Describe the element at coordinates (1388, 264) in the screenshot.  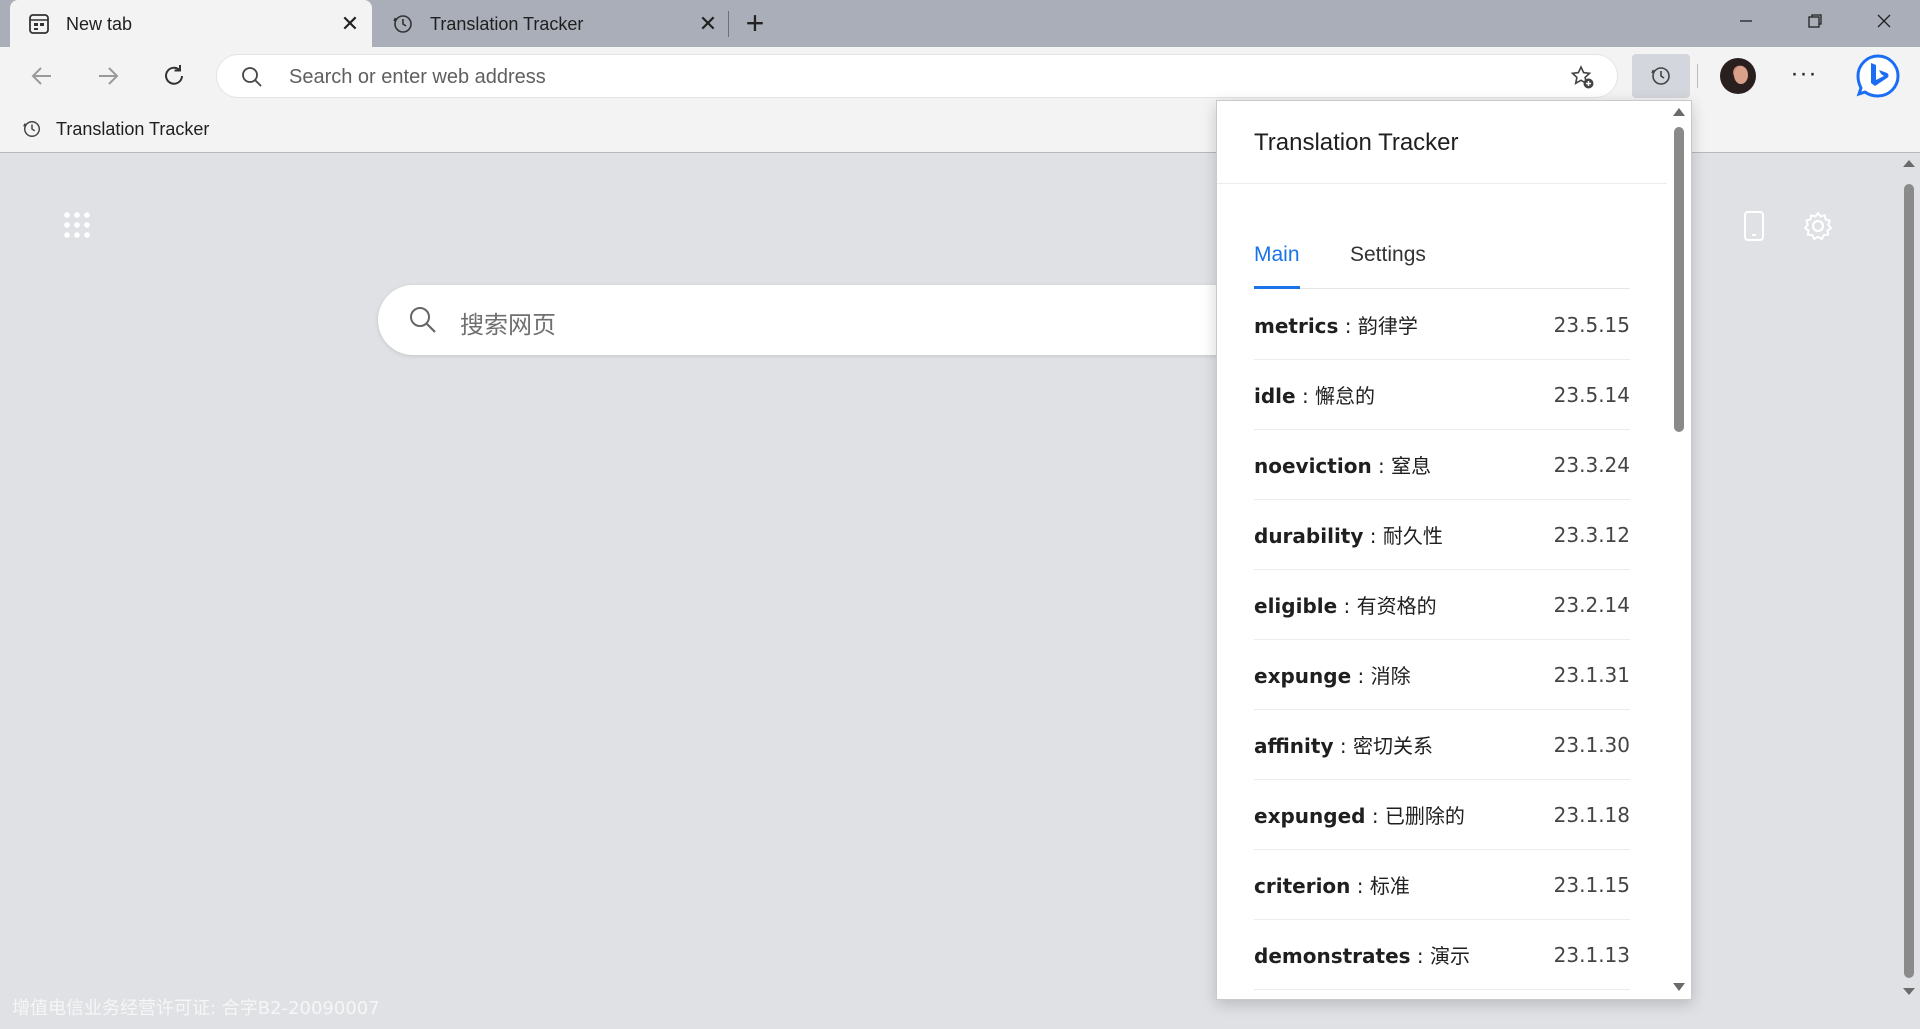
I see `tab-settings: Settings` at that location.